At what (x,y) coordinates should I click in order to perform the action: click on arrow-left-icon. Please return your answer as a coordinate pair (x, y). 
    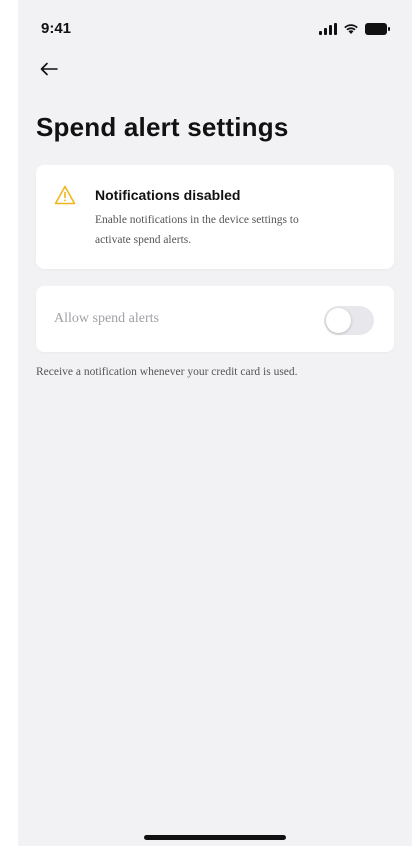
    Looking at the image, I should click on (49, 71).